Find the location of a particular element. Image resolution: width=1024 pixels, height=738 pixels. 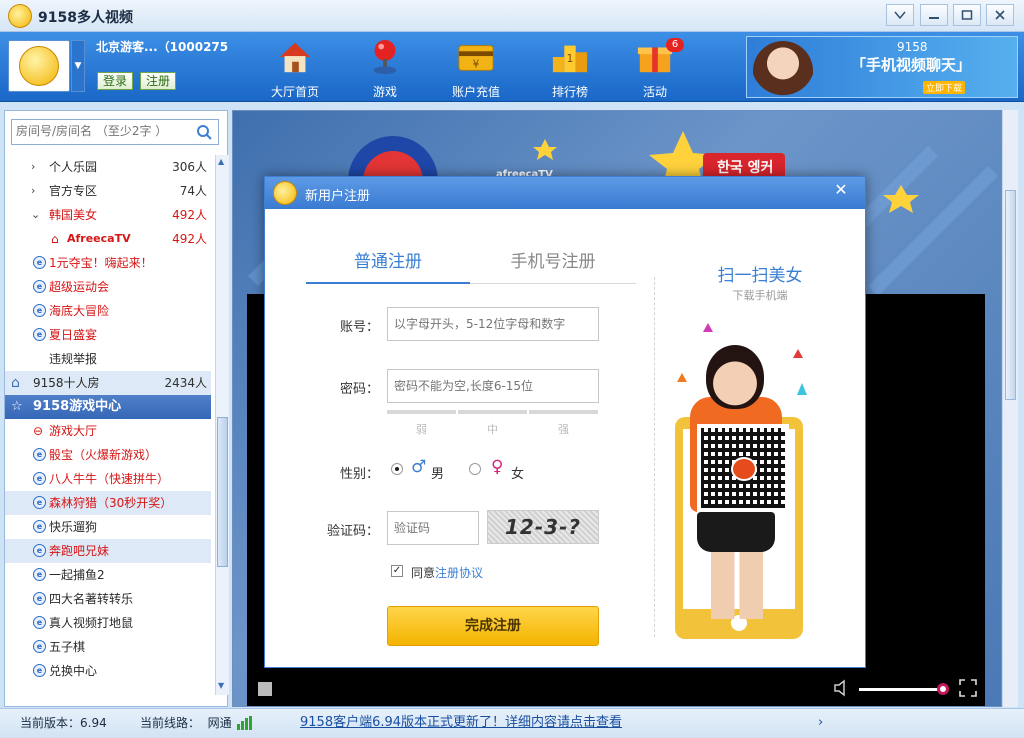

banner-download: 立即下载 is located at coordinates (944, 87).